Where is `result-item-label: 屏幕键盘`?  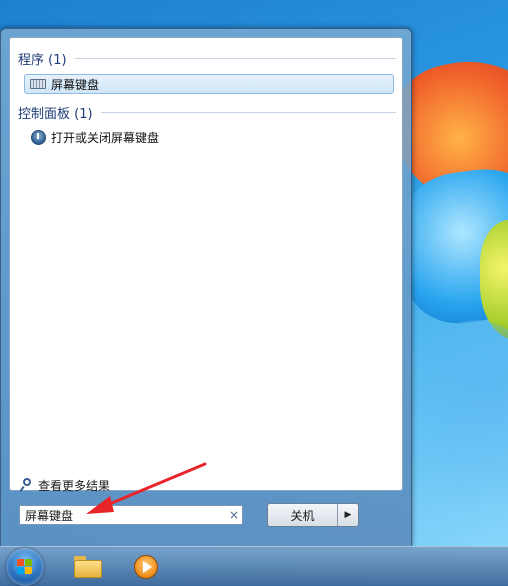
result-item-label: 屏幕键盘 is located at coordinates (75, 84).